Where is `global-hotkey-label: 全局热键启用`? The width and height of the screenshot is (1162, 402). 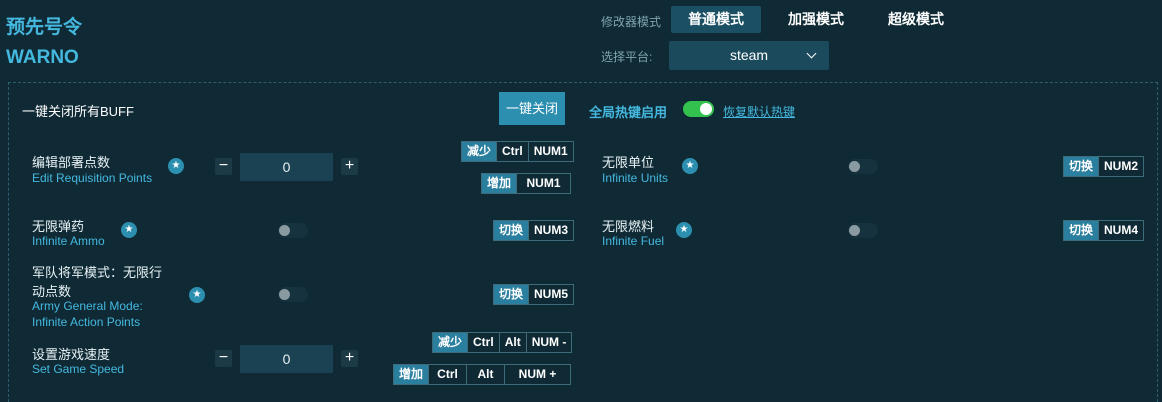 global-hotkey-label: 全局热键启用 is located at coordinates (628, 112).